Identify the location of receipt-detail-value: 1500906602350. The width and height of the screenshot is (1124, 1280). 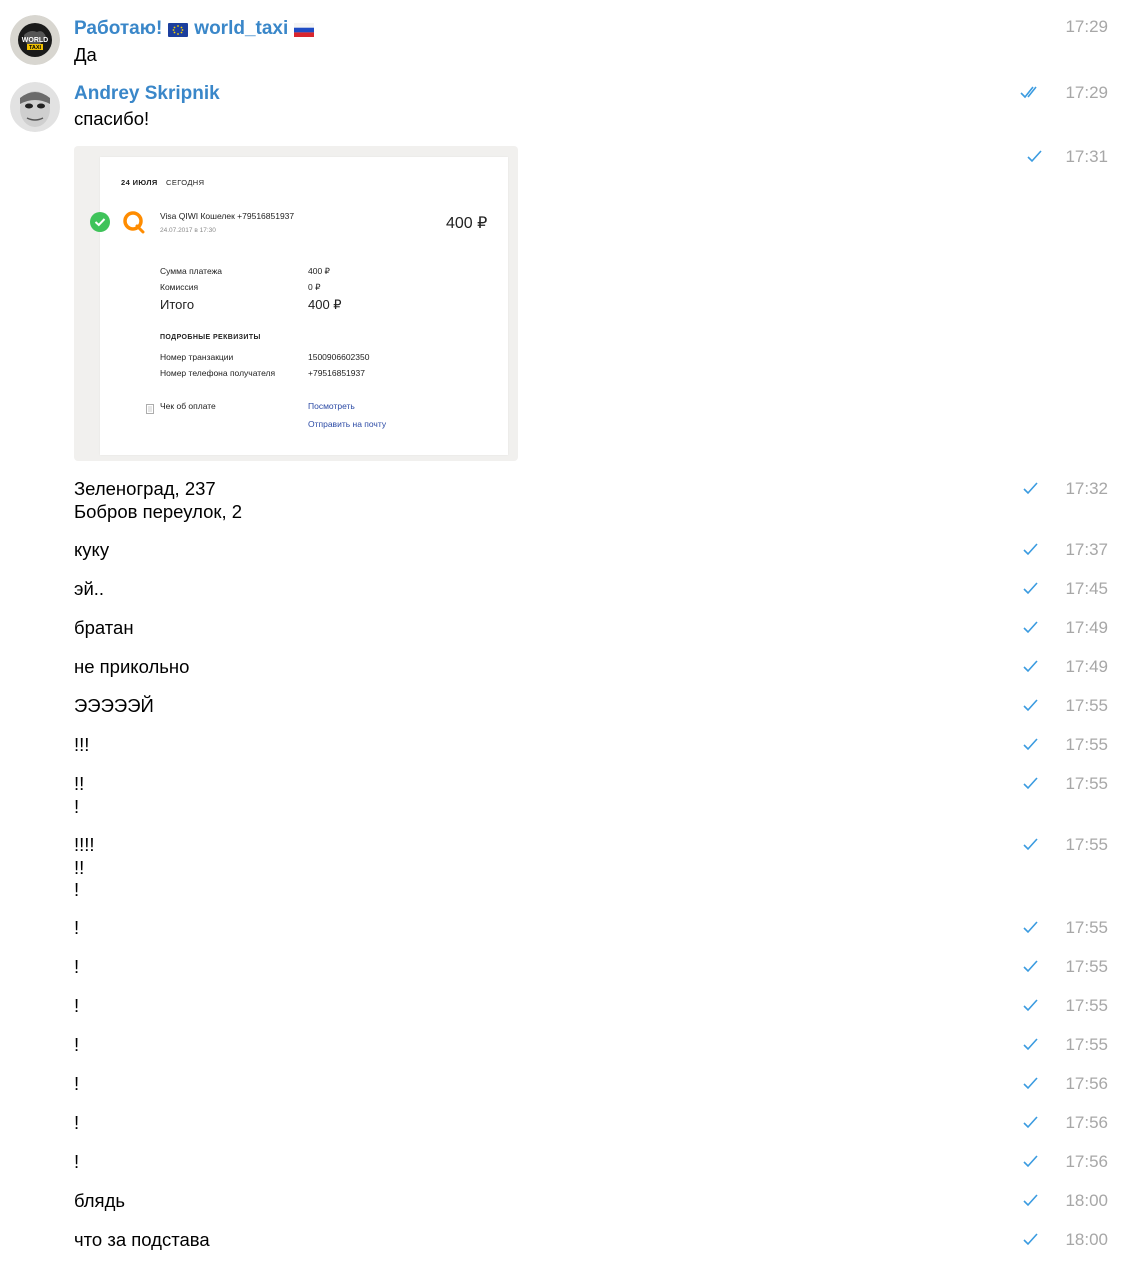
(339, 357).